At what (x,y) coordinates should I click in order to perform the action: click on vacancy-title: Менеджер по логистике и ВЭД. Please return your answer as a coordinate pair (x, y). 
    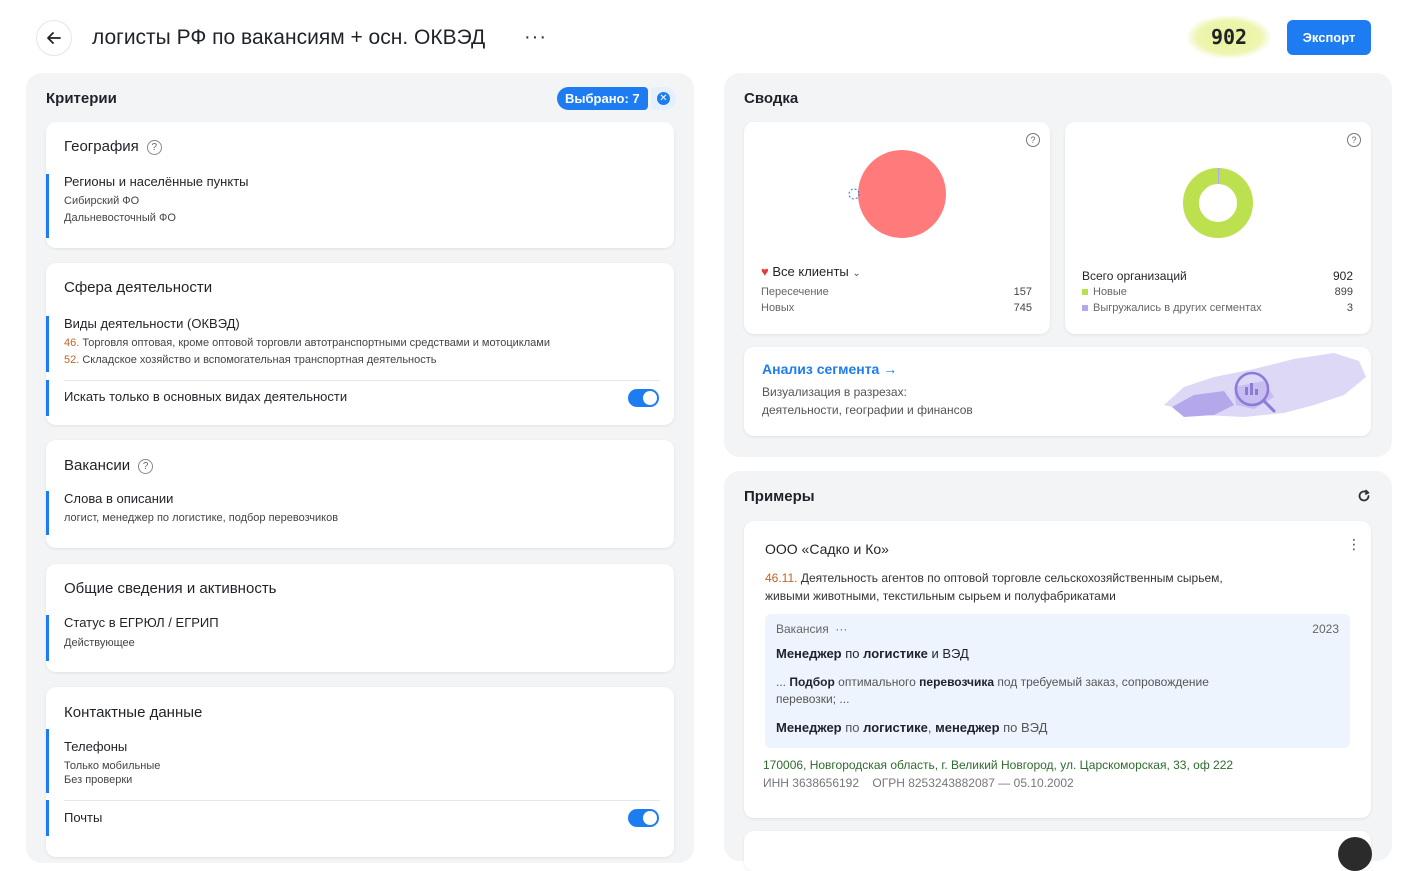
    Looking at the image, I should click on (872, 653).